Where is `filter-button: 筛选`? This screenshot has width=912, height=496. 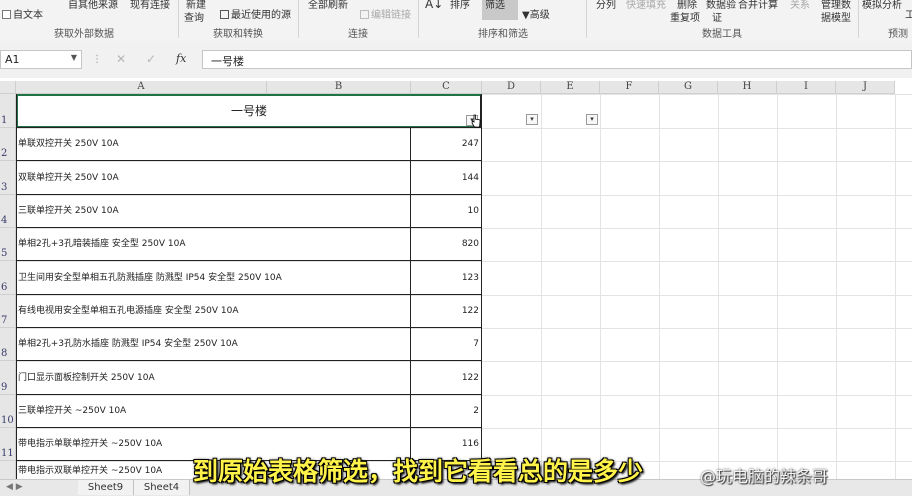 filter-button: 筛选 is located at coordinates (500, 10).